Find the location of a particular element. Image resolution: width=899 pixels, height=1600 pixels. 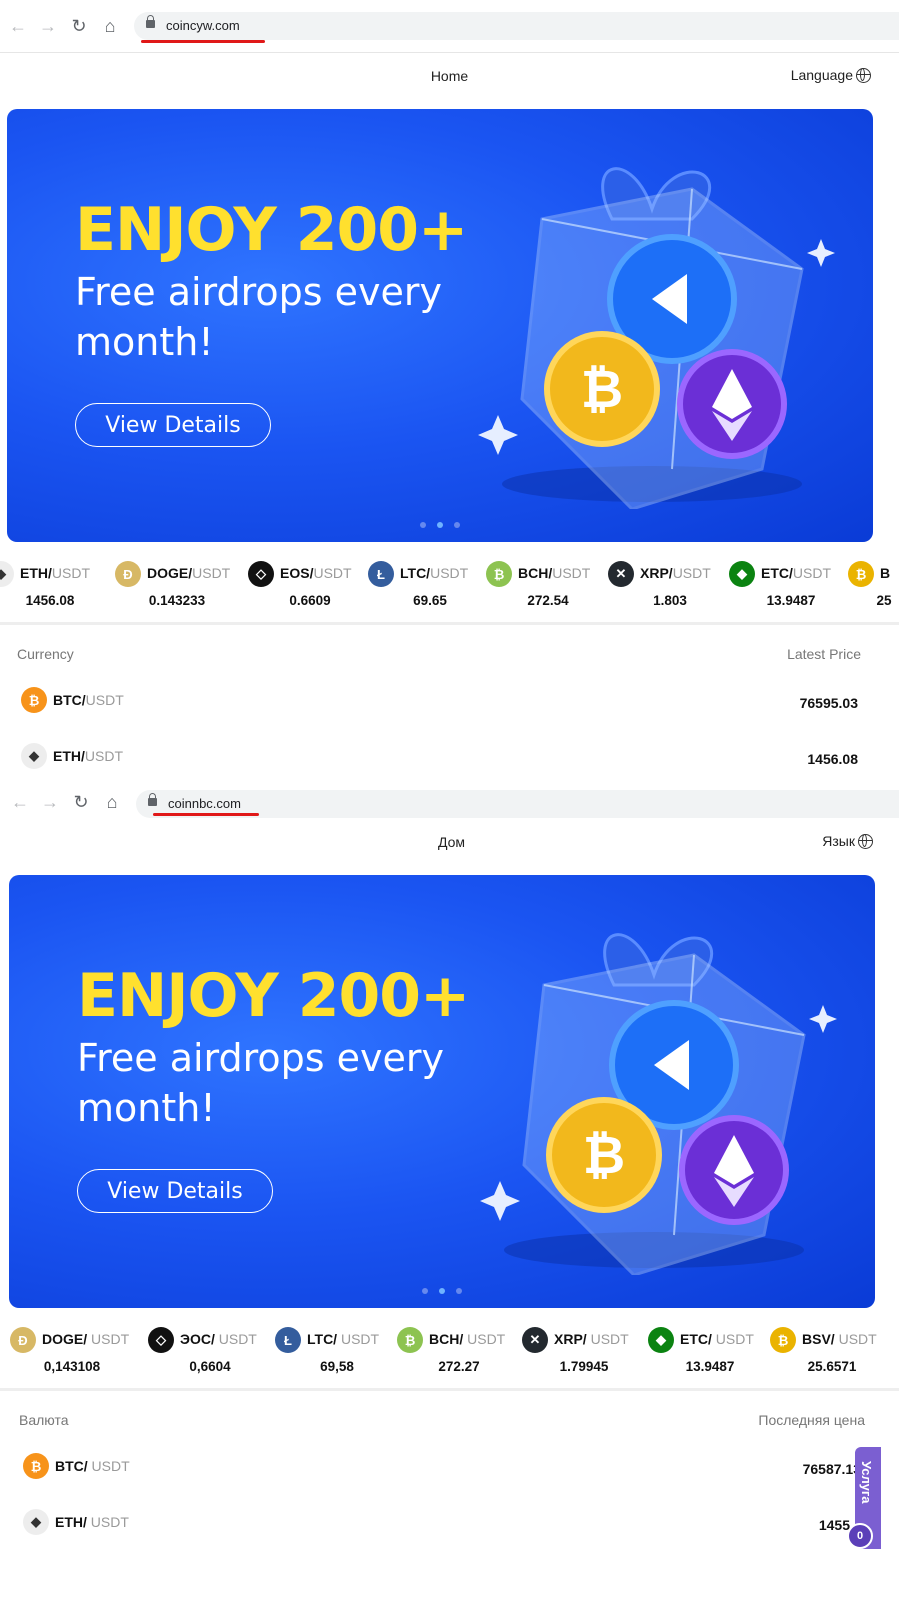

ticker-price: 0.143233 is located at coordinates (177, 600).